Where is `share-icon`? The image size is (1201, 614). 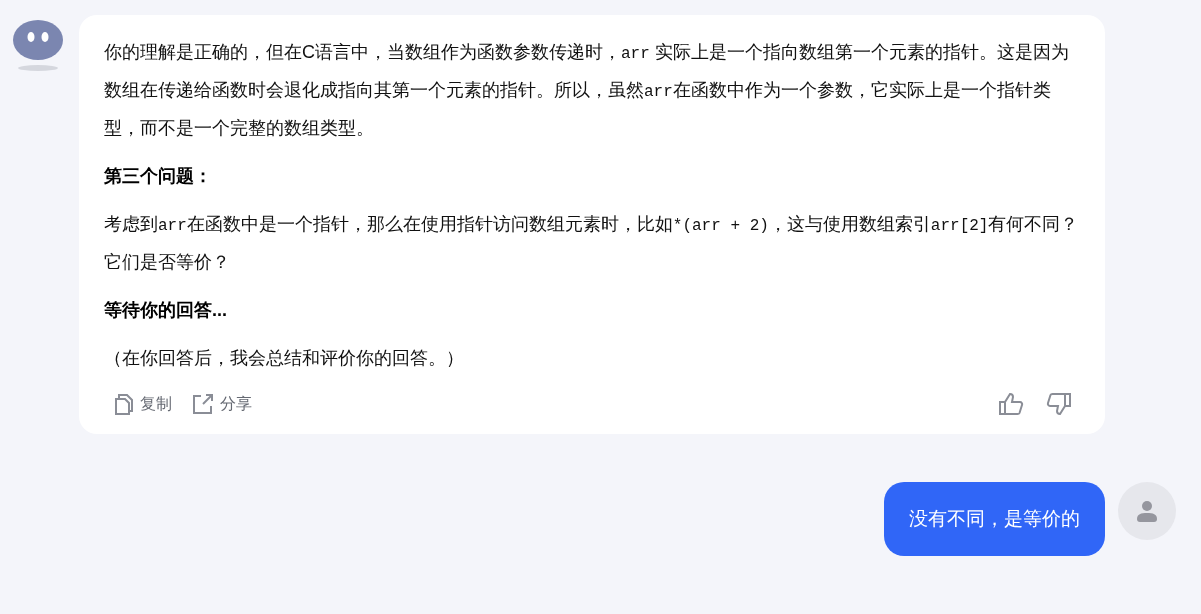
share-icon is located at coordinates (203, 404).